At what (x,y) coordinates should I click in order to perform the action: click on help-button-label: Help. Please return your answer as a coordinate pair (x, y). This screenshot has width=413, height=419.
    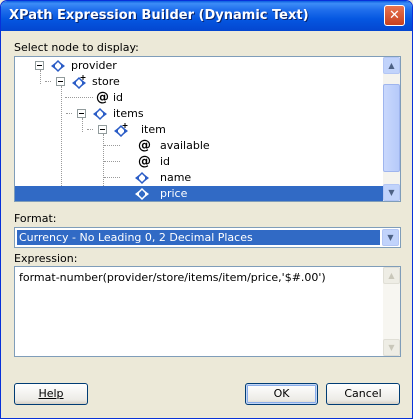
    Looking at the image, I should click on (51, 393).